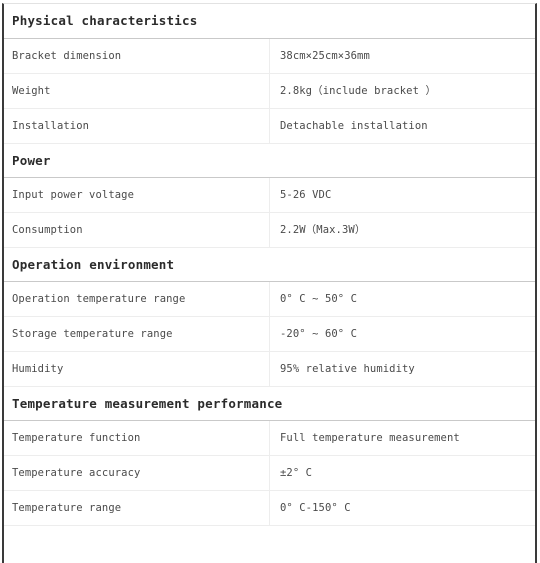 This screenshot has width=540, height=563. What do you see at coordinates (402, 369) in the screenshot?
I see `row-value-humidity: 95% relative humidity` at bounding box center [402, 369].